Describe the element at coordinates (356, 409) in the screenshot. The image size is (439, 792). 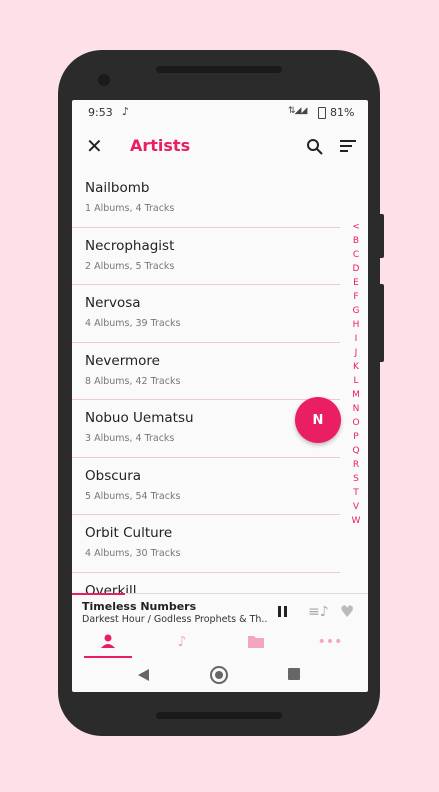
I see `alphabet-letter: N` at that location.